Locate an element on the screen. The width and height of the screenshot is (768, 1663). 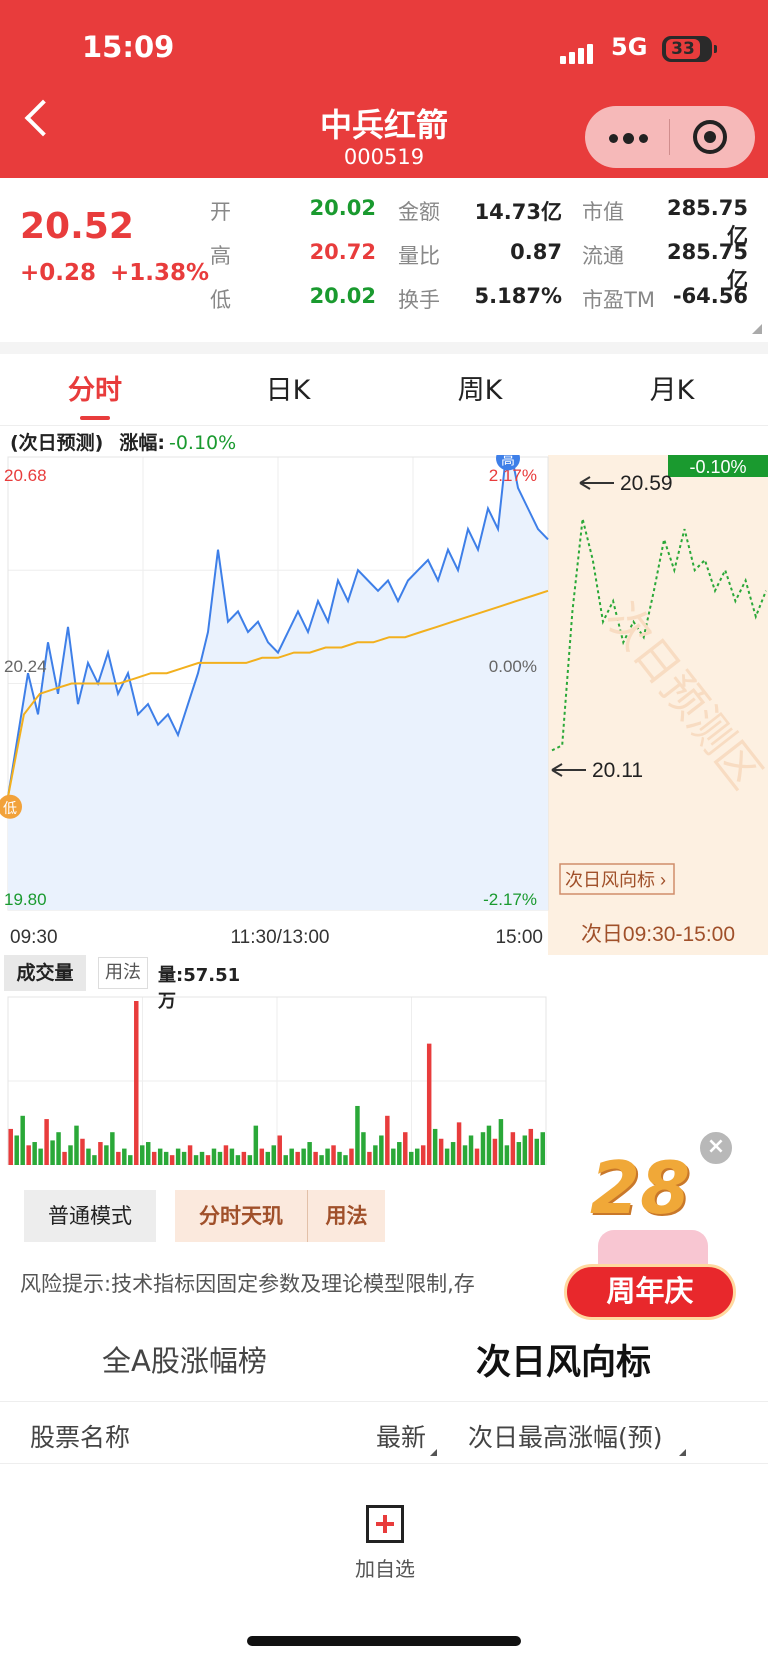
tab-monthly-k: 月K is located at coordinates (672, 387).